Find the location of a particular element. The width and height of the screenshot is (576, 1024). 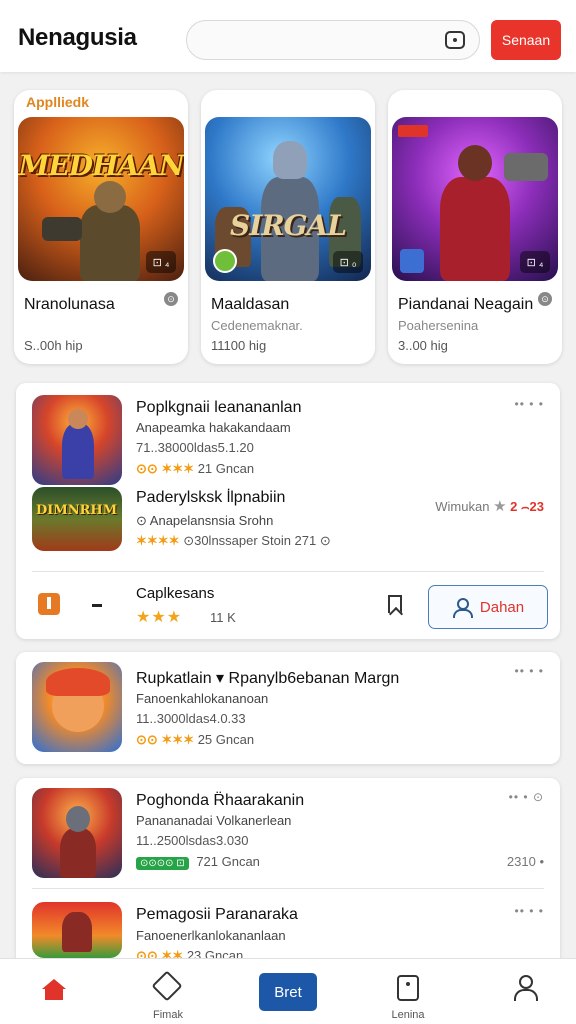

nav-library: Lenina is located at coordinates (408, 991).